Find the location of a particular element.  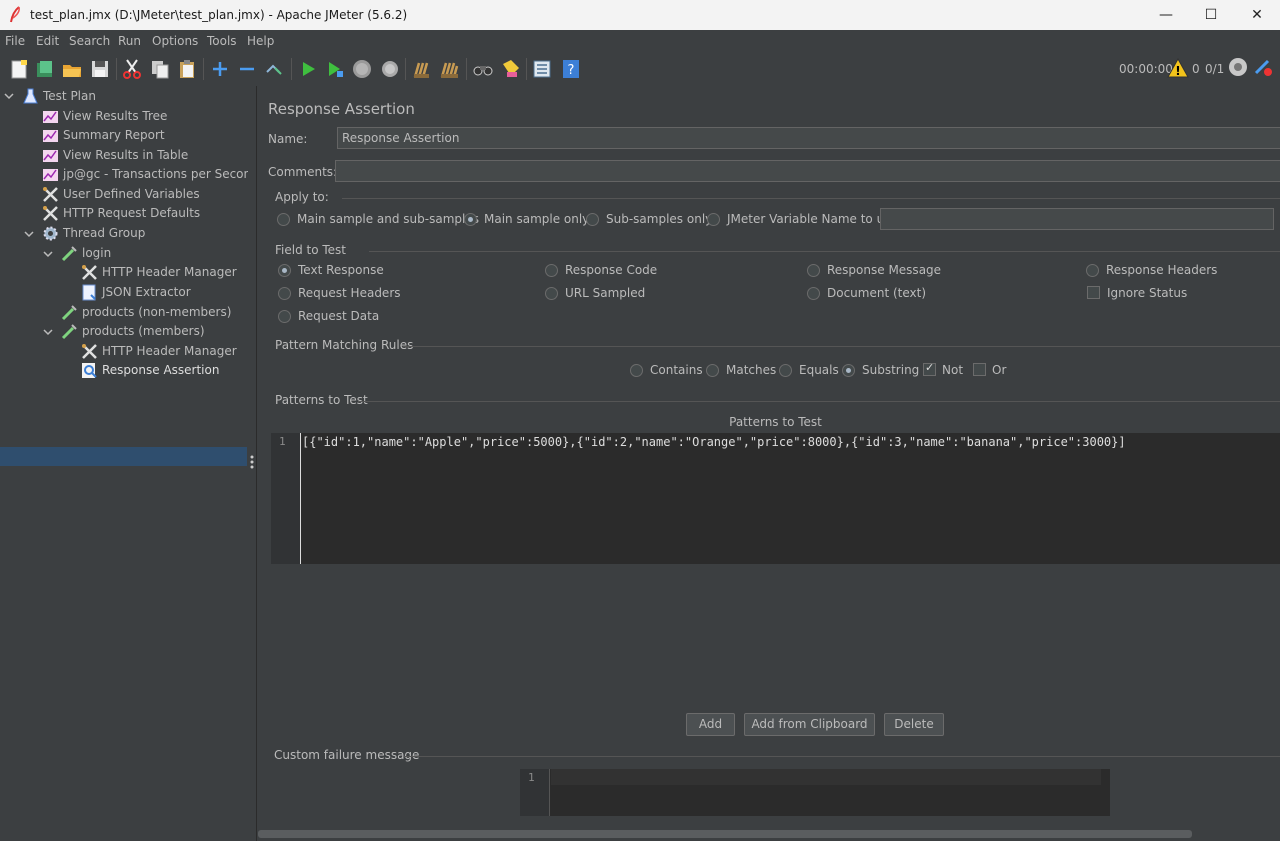

close-button: ✕ is located at coordinates (1257, 15).